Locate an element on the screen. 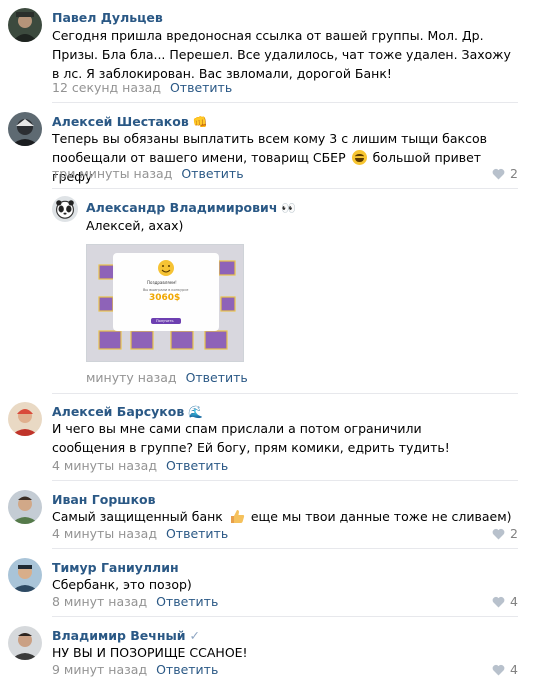 The width and height of the screenshot is (536, 685). comment-meta: 9 минут назад Ответить is located at coordinates (135, 669).